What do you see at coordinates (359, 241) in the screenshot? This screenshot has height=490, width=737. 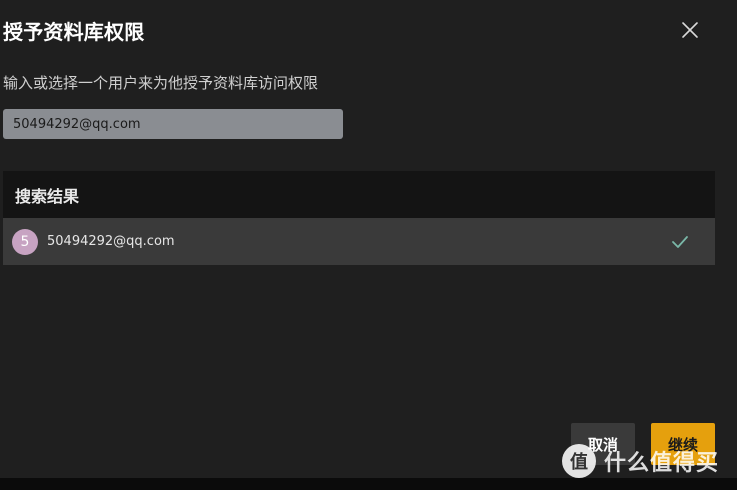 I see `search-result-row: 5 50494292@qq.com` at bounding box center [359, 241].